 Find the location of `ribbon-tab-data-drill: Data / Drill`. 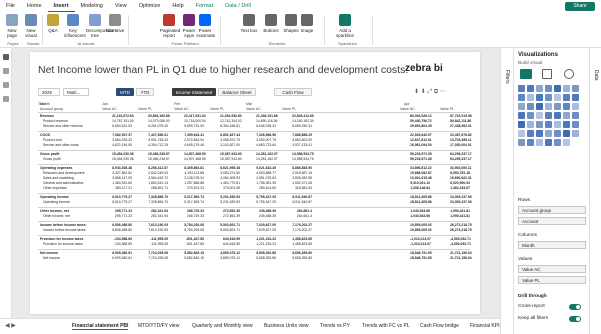

ribbon-tab-data-drill: Data / Drill is located at coordinates (238, 6).